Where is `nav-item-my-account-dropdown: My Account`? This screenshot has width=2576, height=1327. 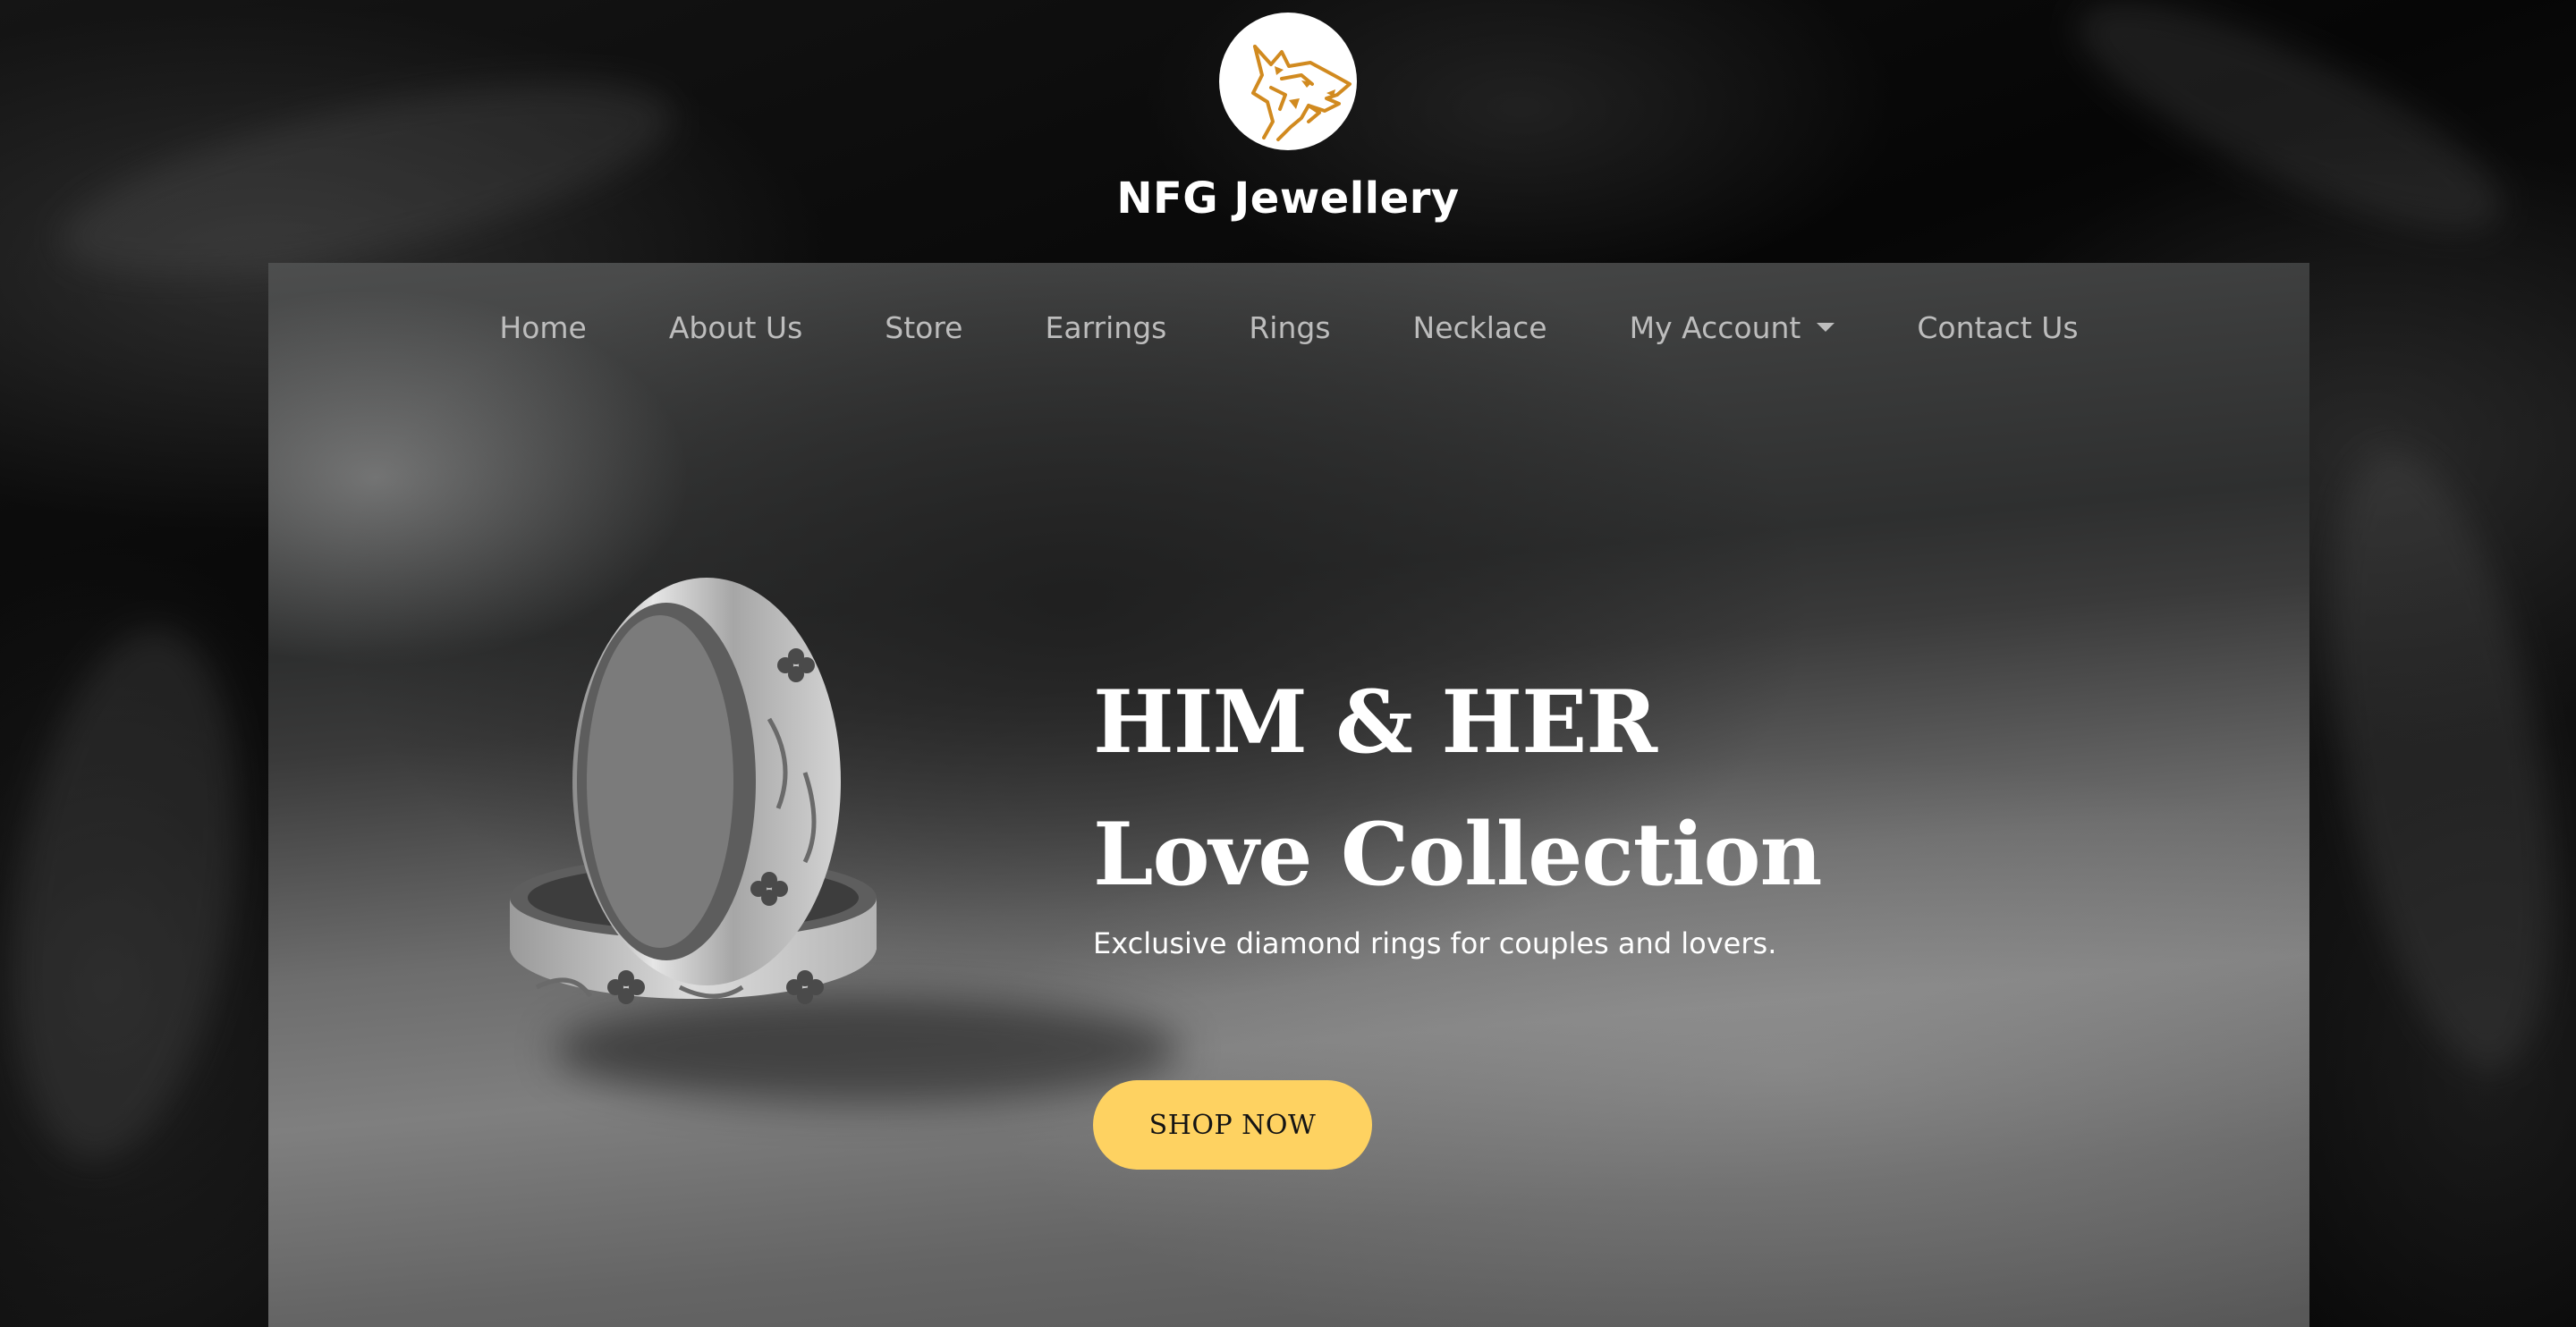
nav-item-my-account-dropdown: My Account is located at coordinates (1732, 327).